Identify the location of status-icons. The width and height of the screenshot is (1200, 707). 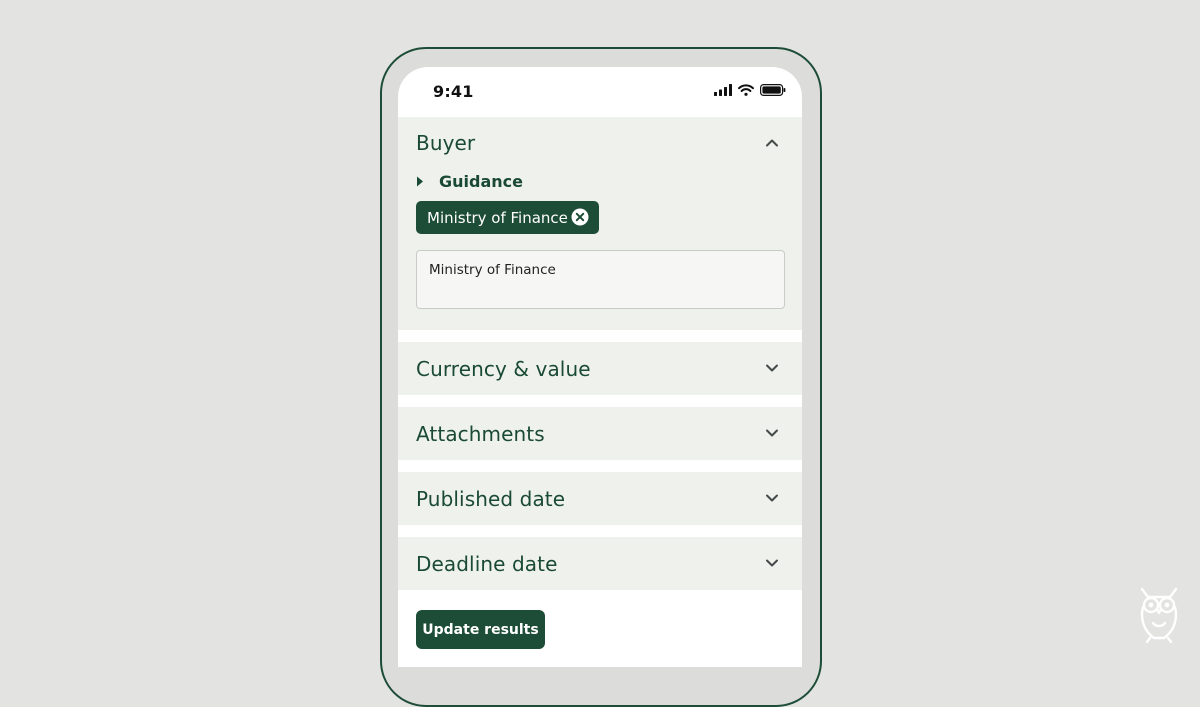
(750, 90).